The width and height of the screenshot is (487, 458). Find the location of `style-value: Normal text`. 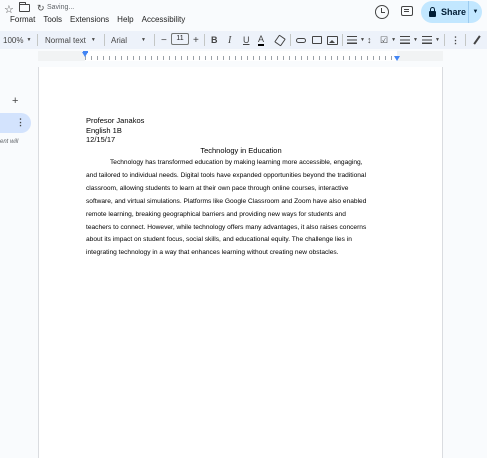

style-value: Normal text is located at coordinates (65, 40).